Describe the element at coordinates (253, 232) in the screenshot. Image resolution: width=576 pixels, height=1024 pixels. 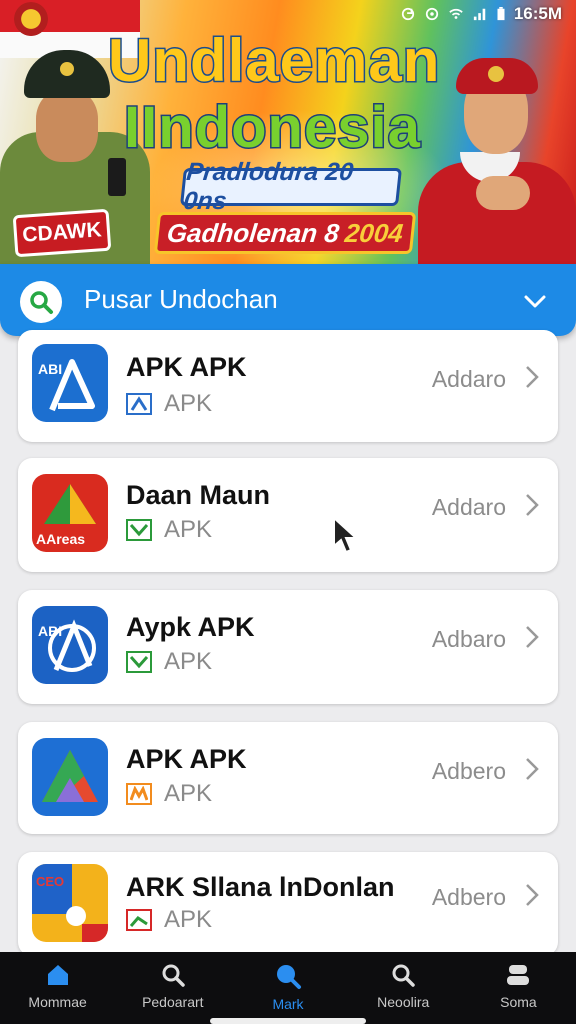
I see `banner-date-text: Gadholenan 8` at that location.